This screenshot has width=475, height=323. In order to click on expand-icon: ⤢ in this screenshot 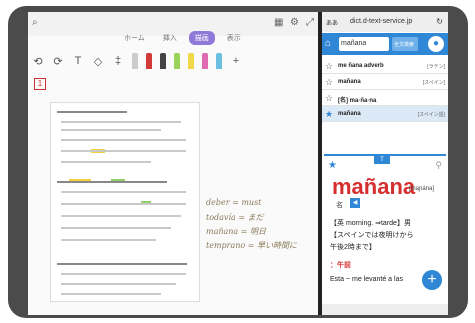, I will do `click(310, 23)`.